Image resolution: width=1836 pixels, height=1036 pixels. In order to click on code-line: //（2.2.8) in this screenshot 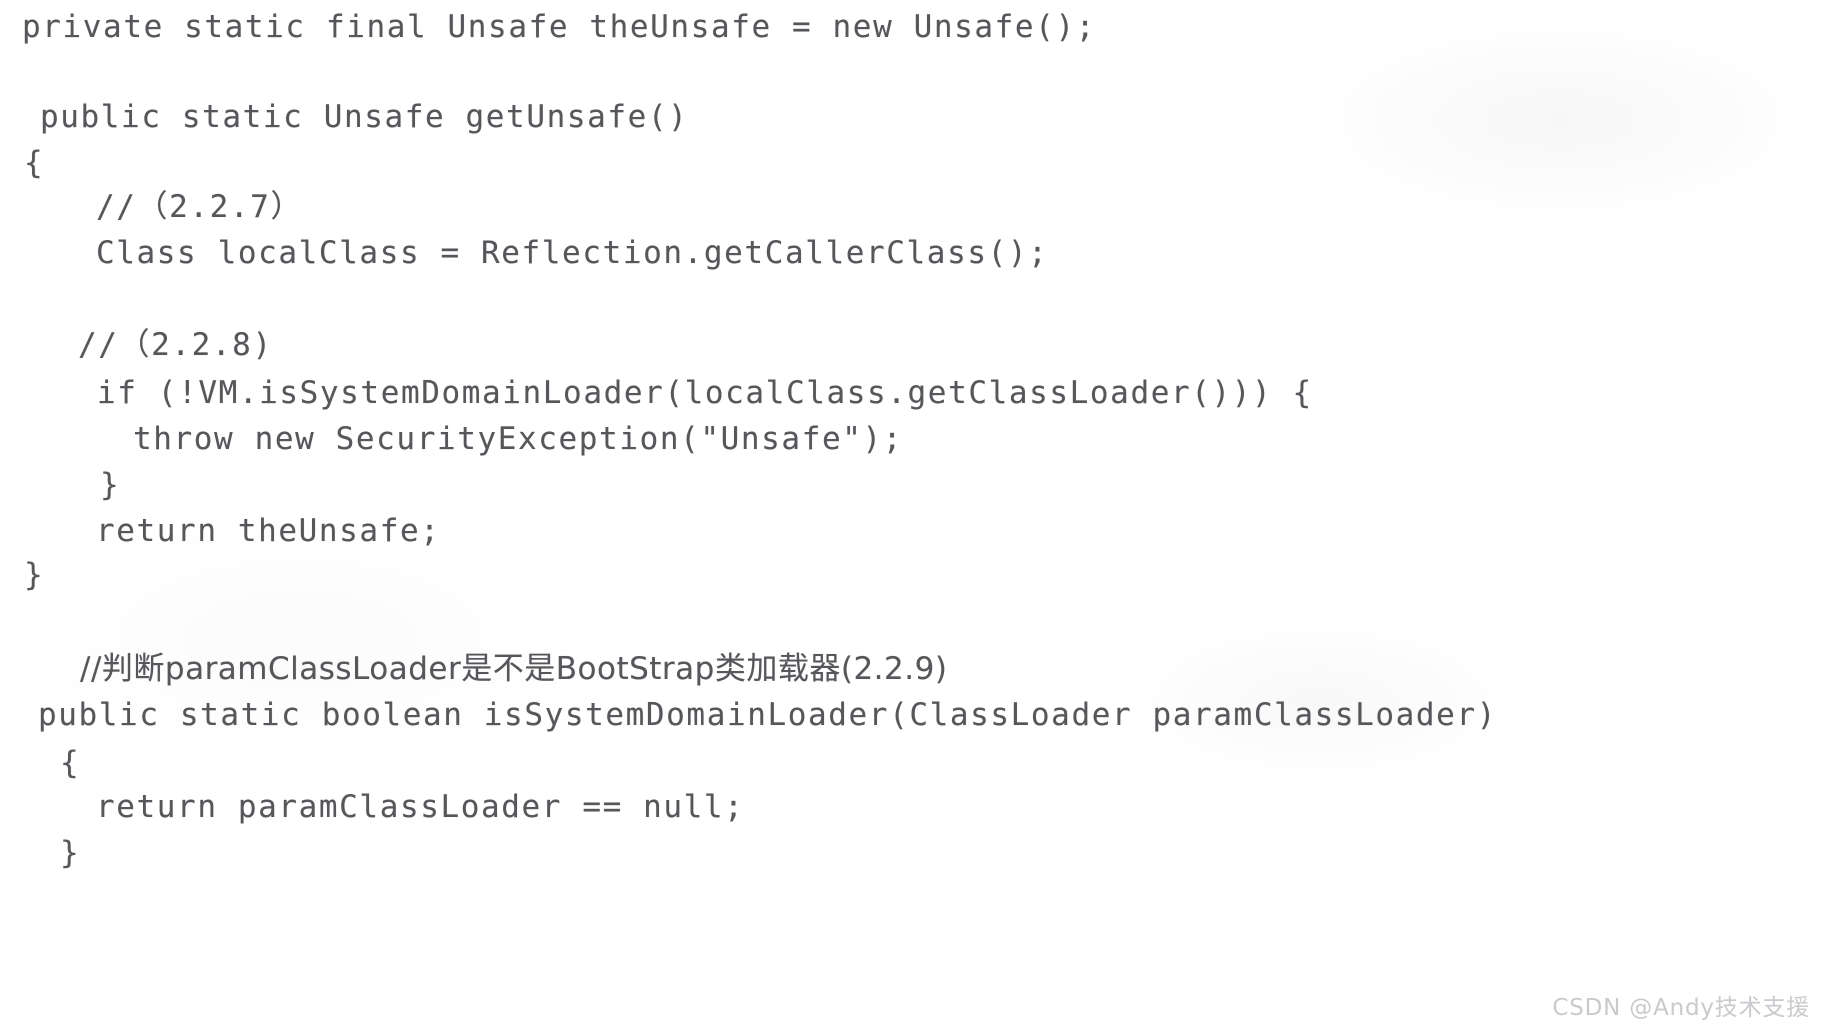, I will do `click(175, 345)`.